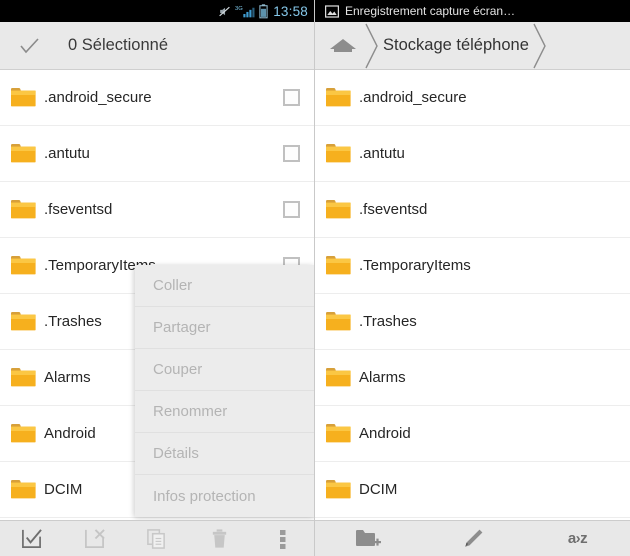  What do you see at coordinates (472, 434) in the screenshot?
I see `list-item: Android` at bounding box center [472, 434].